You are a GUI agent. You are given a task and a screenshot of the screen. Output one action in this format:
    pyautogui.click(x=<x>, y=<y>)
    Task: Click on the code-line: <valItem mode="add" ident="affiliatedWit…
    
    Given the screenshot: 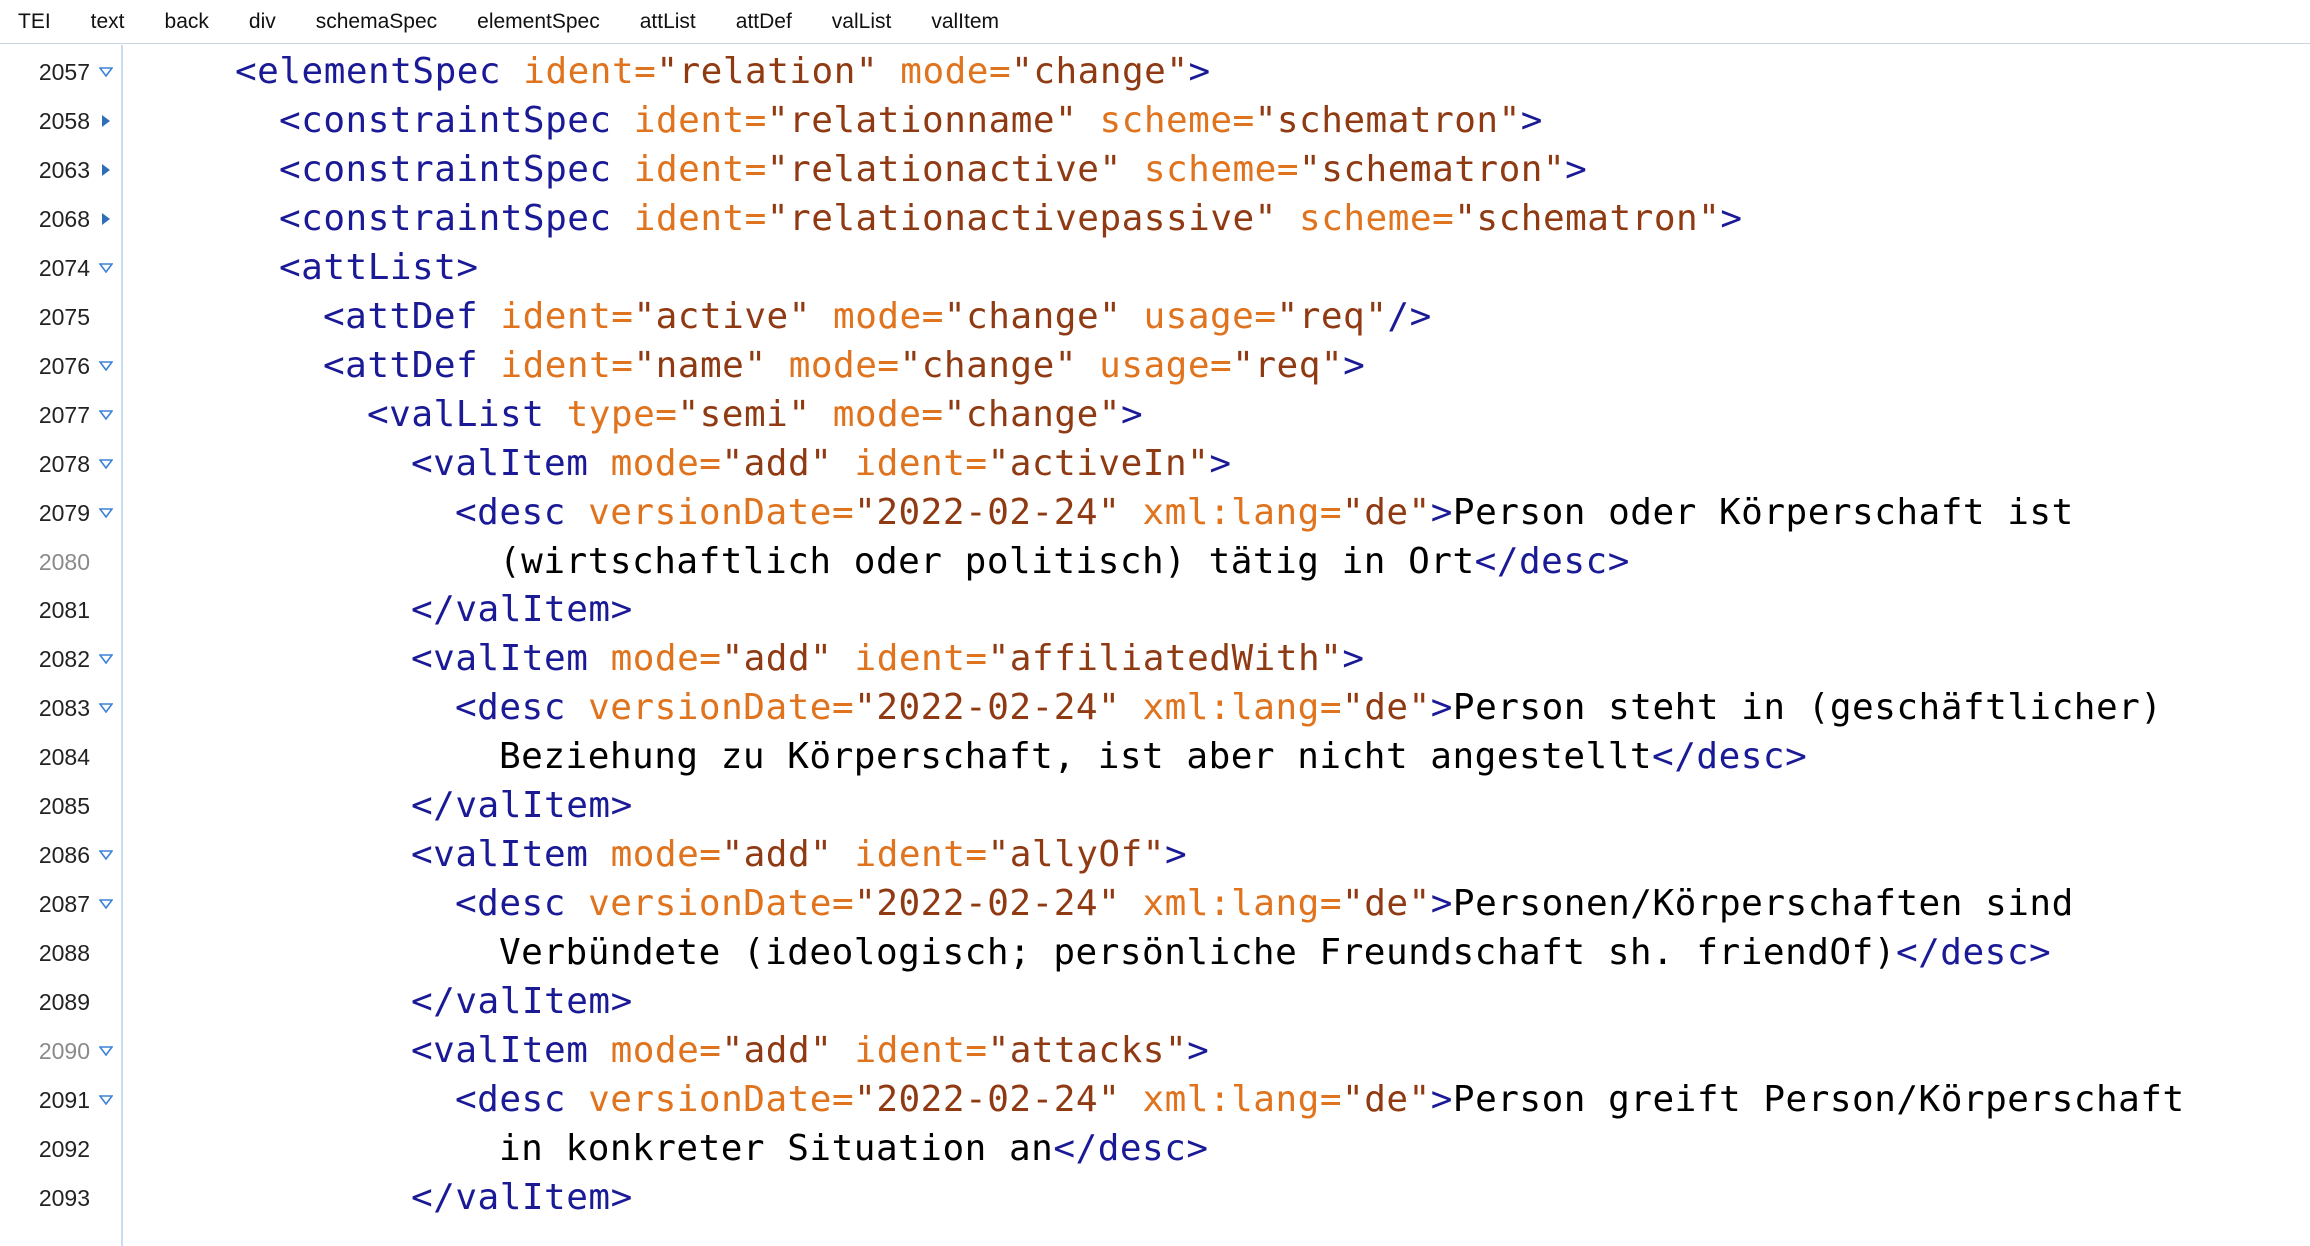 What is the action you would take?
    pyautogui.click(x=1217, y=659)
    